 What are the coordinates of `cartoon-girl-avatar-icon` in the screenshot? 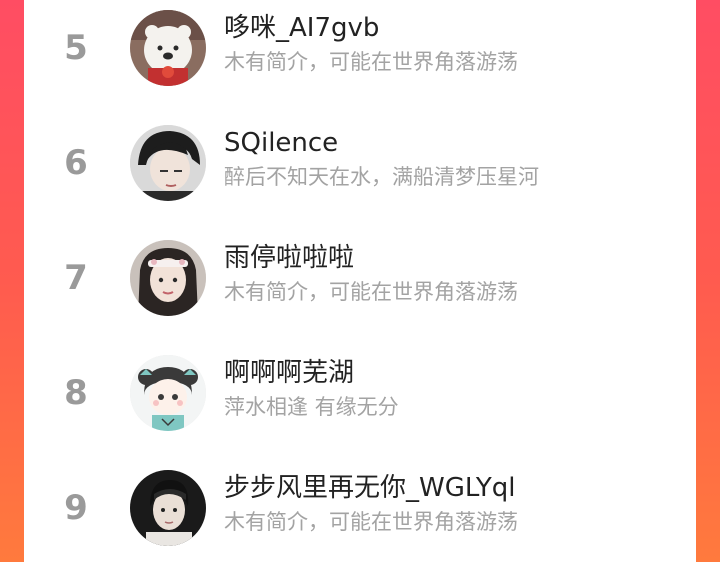 It's located at (168, 393).